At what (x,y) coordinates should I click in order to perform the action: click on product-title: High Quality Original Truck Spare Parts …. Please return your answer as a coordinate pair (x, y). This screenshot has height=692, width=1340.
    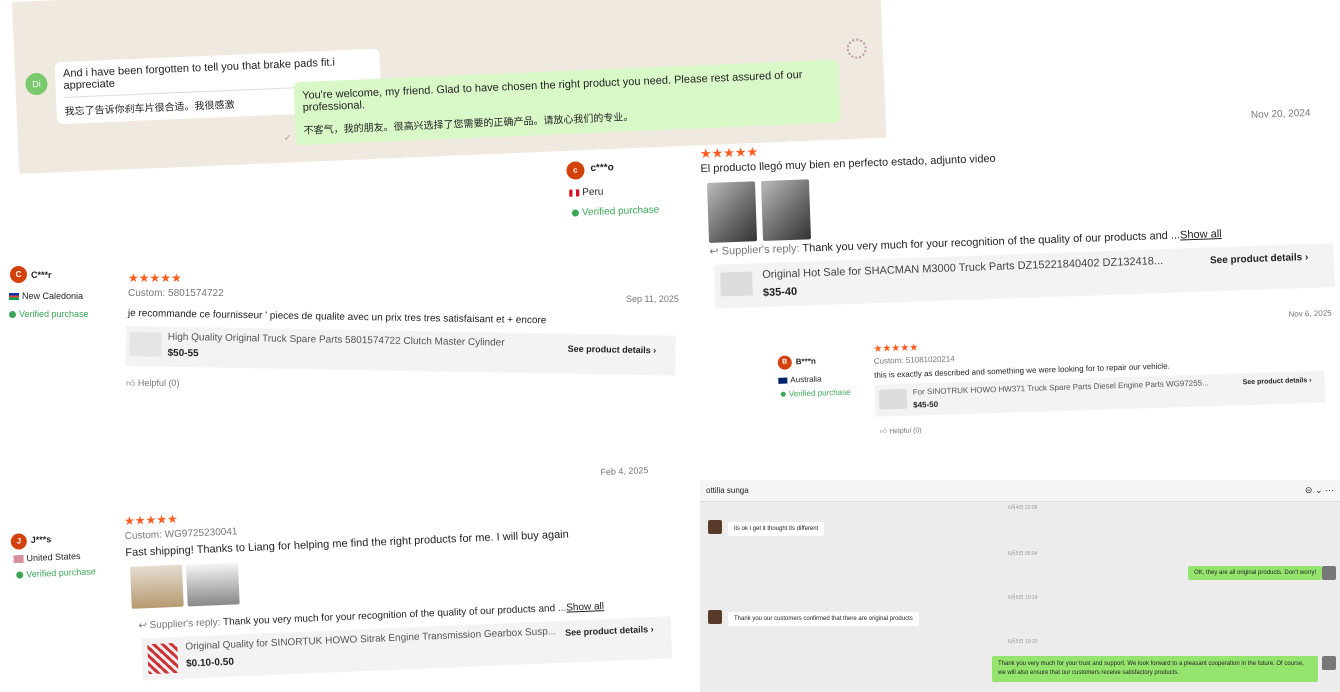
    Looking at the image, I should click on (336, 340).